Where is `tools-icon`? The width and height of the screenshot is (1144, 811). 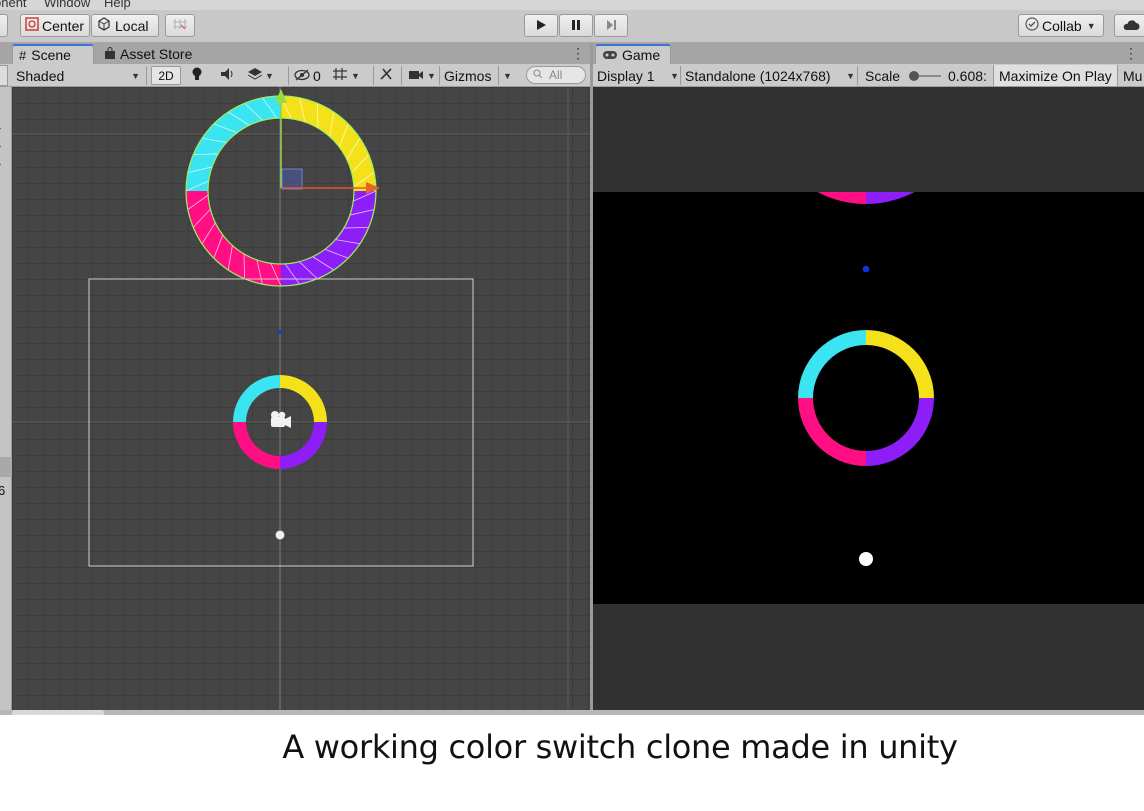
tools-icon is located at coordinates (387, 75).